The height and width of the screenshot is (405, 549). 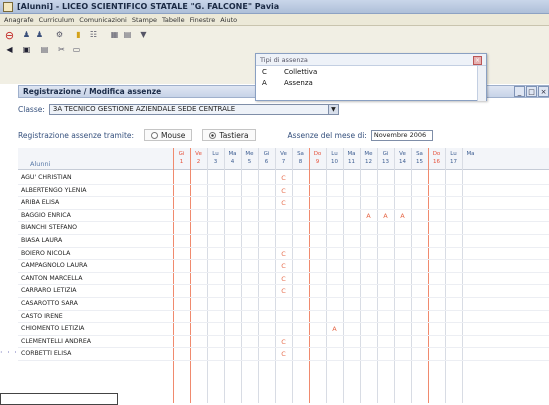 I want to click on student-name: BIANCHI STEFANO, so click(x=49, y=228).